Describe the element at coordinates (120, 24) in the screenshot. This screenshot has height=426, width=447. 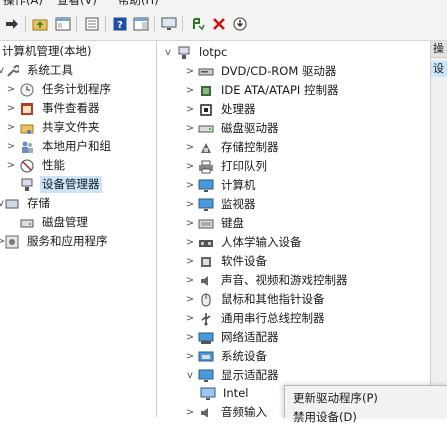
I see `help-icon: ?` at that location.